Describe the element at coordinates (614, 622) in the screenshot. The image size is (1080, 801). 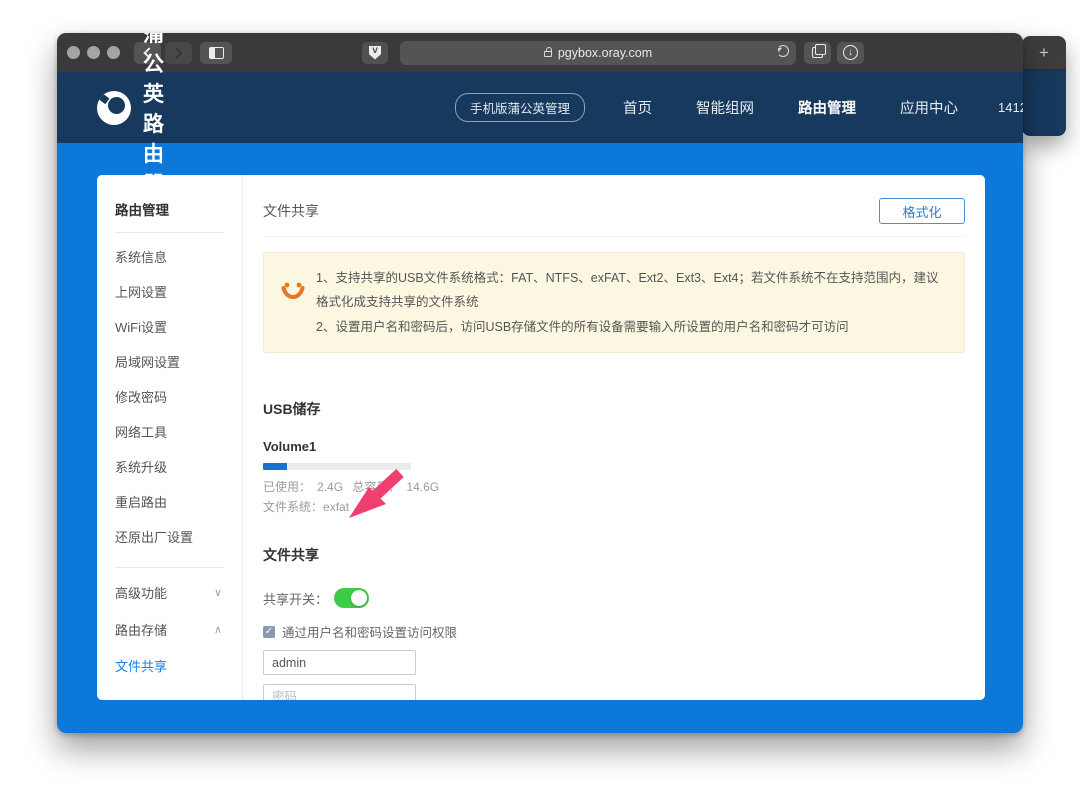
I see `file-sharing-section: 文件共享 共享开关： 通过用户名和密码设置访问权限` at that location.